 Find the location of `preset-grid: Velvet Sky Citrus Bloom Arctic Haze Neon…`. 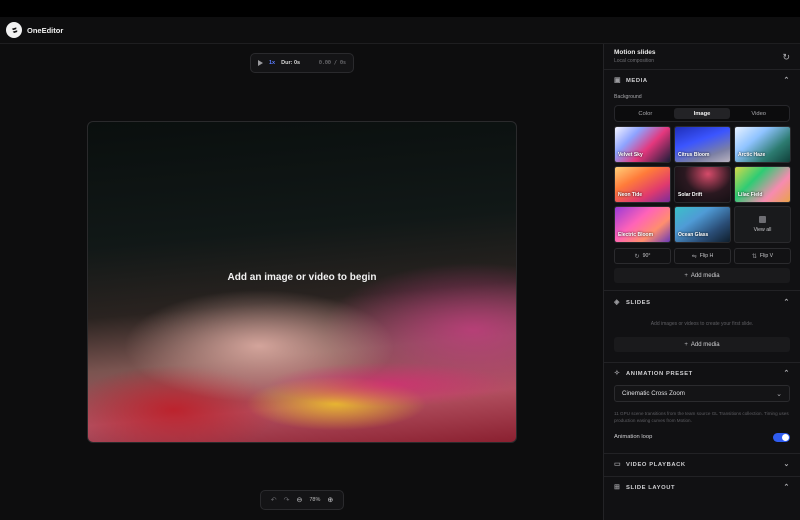

preset-grid: Velvet Sky Citrus Bloom Arctic Haze Neon… is located at coordinates (702, 184).